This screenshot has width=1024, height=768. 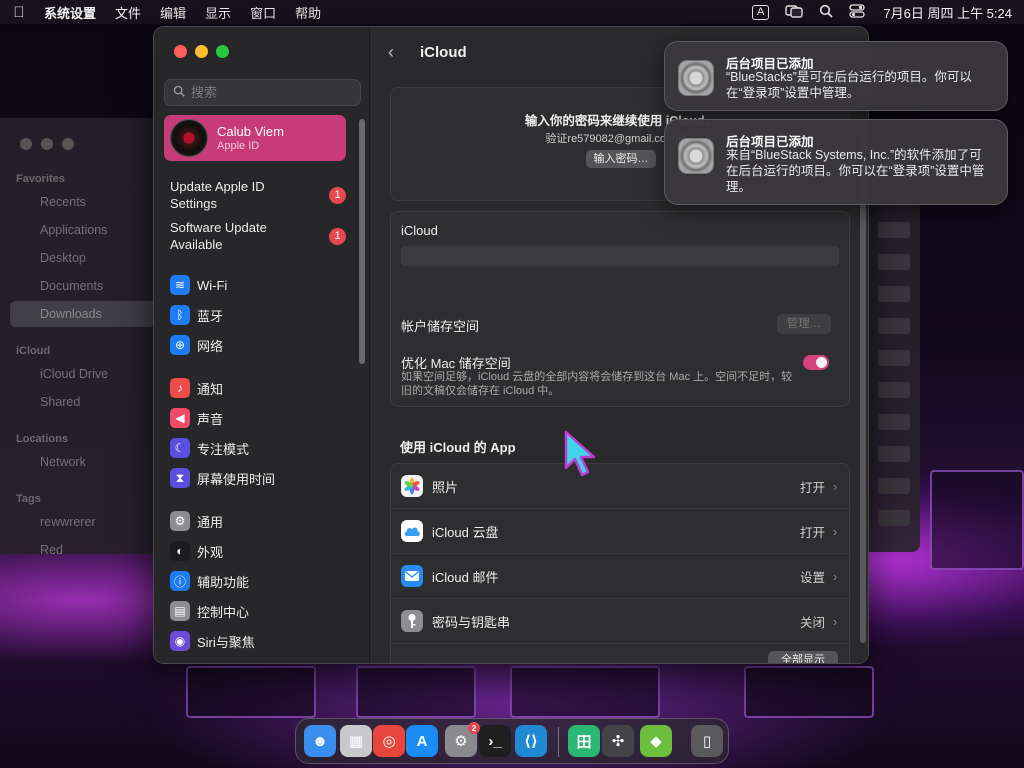 What do you see at coordinates (471, 622) in the screenshot?
I see `app-name: 密码与钥匙串` at bounding box center [471, 622].